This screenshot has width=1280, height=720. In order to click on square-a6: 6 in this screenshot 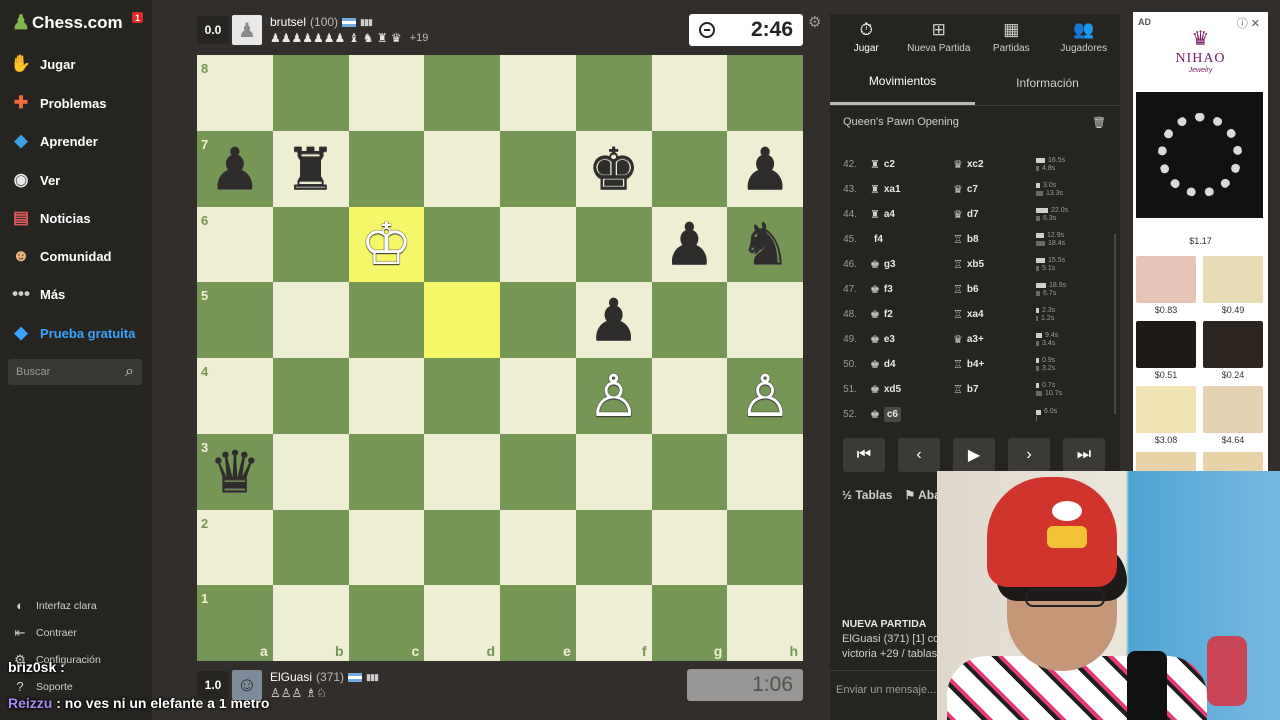, I will do `click(235, 244)`.